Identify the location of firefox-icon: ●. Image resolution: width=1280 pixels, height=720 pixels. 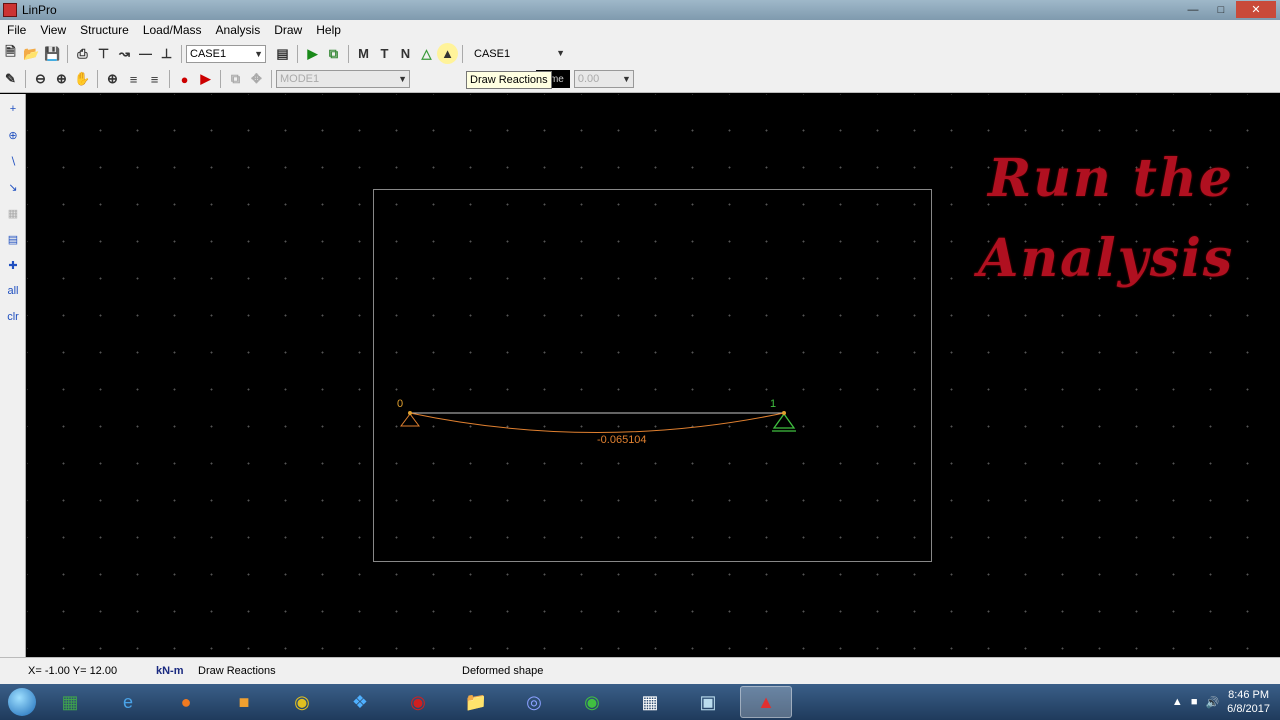
(186, 702).